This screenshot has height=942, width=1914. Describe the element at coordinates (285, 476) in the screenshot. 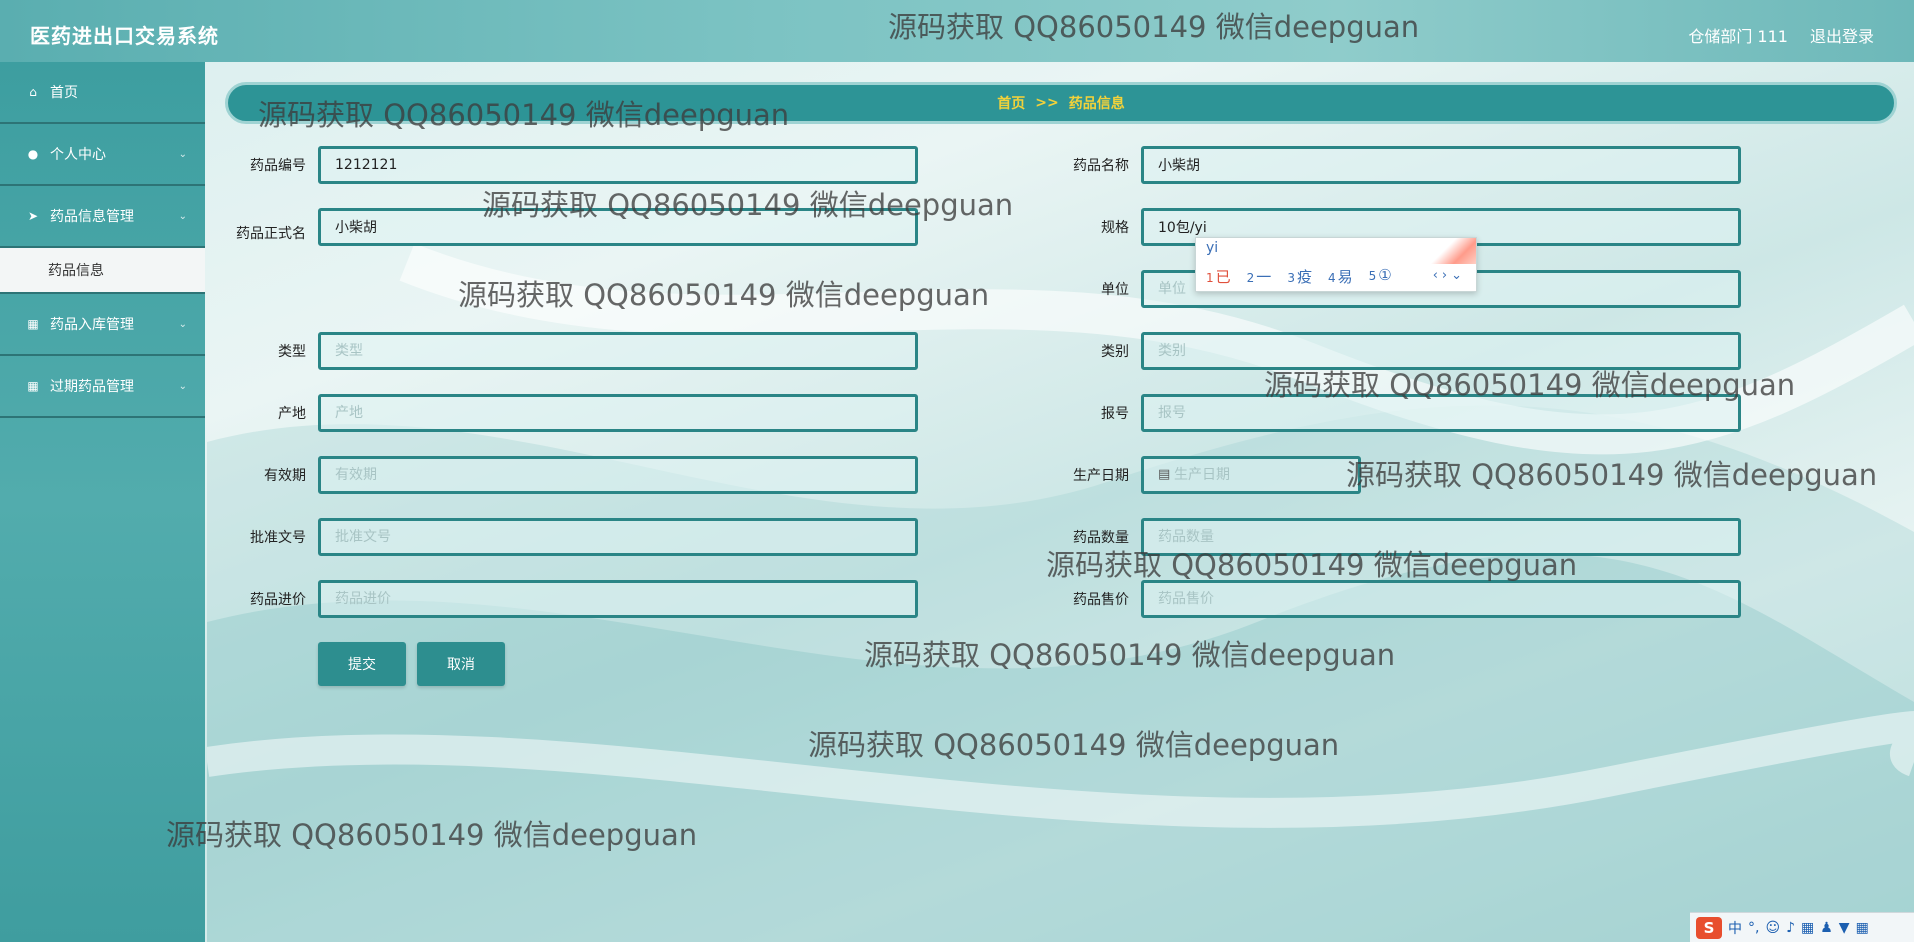

I see `field-label: 有效期` at that location.